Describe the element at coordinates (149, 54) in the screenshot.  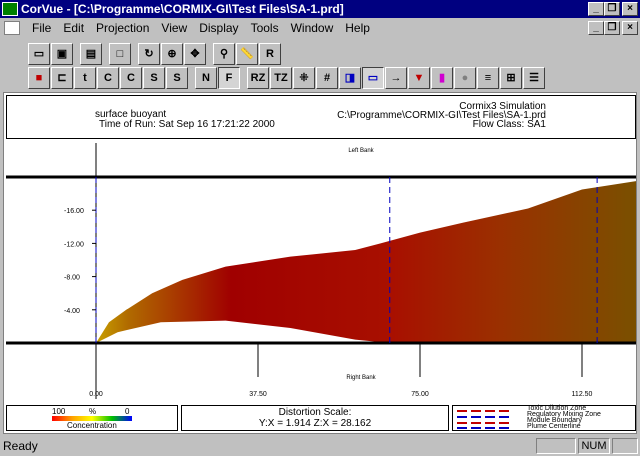
I see `rotate-icon: ↻` at that location.